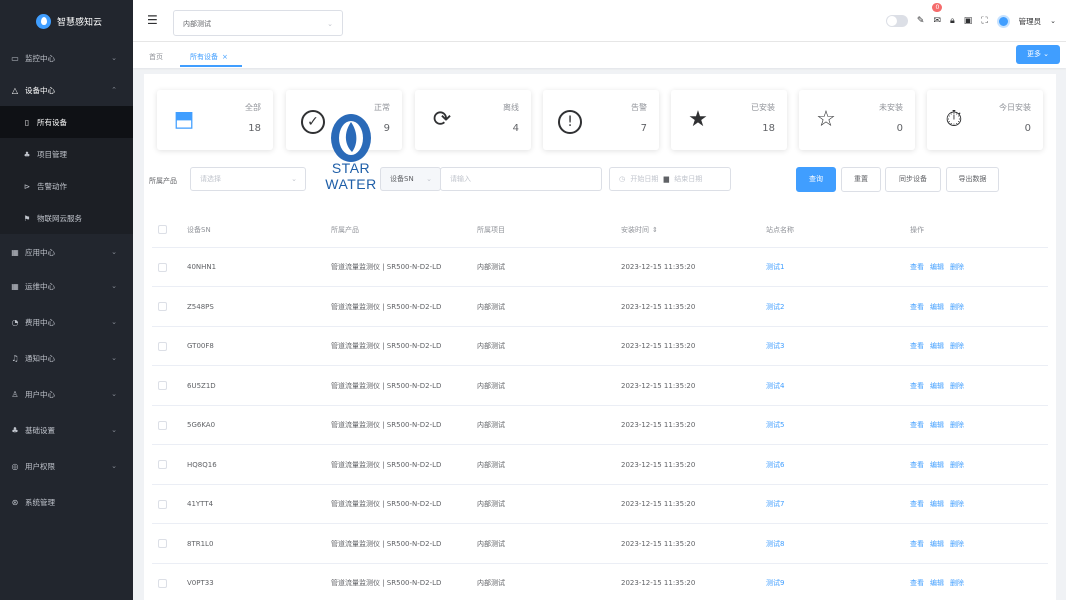 The width and height of the screenshot is (1066, 600). What do you see at coordinates (248, 179) in the screenshot?
I see `product-filter-select: 请选择 ⌄` at bounding box center [248, 179].